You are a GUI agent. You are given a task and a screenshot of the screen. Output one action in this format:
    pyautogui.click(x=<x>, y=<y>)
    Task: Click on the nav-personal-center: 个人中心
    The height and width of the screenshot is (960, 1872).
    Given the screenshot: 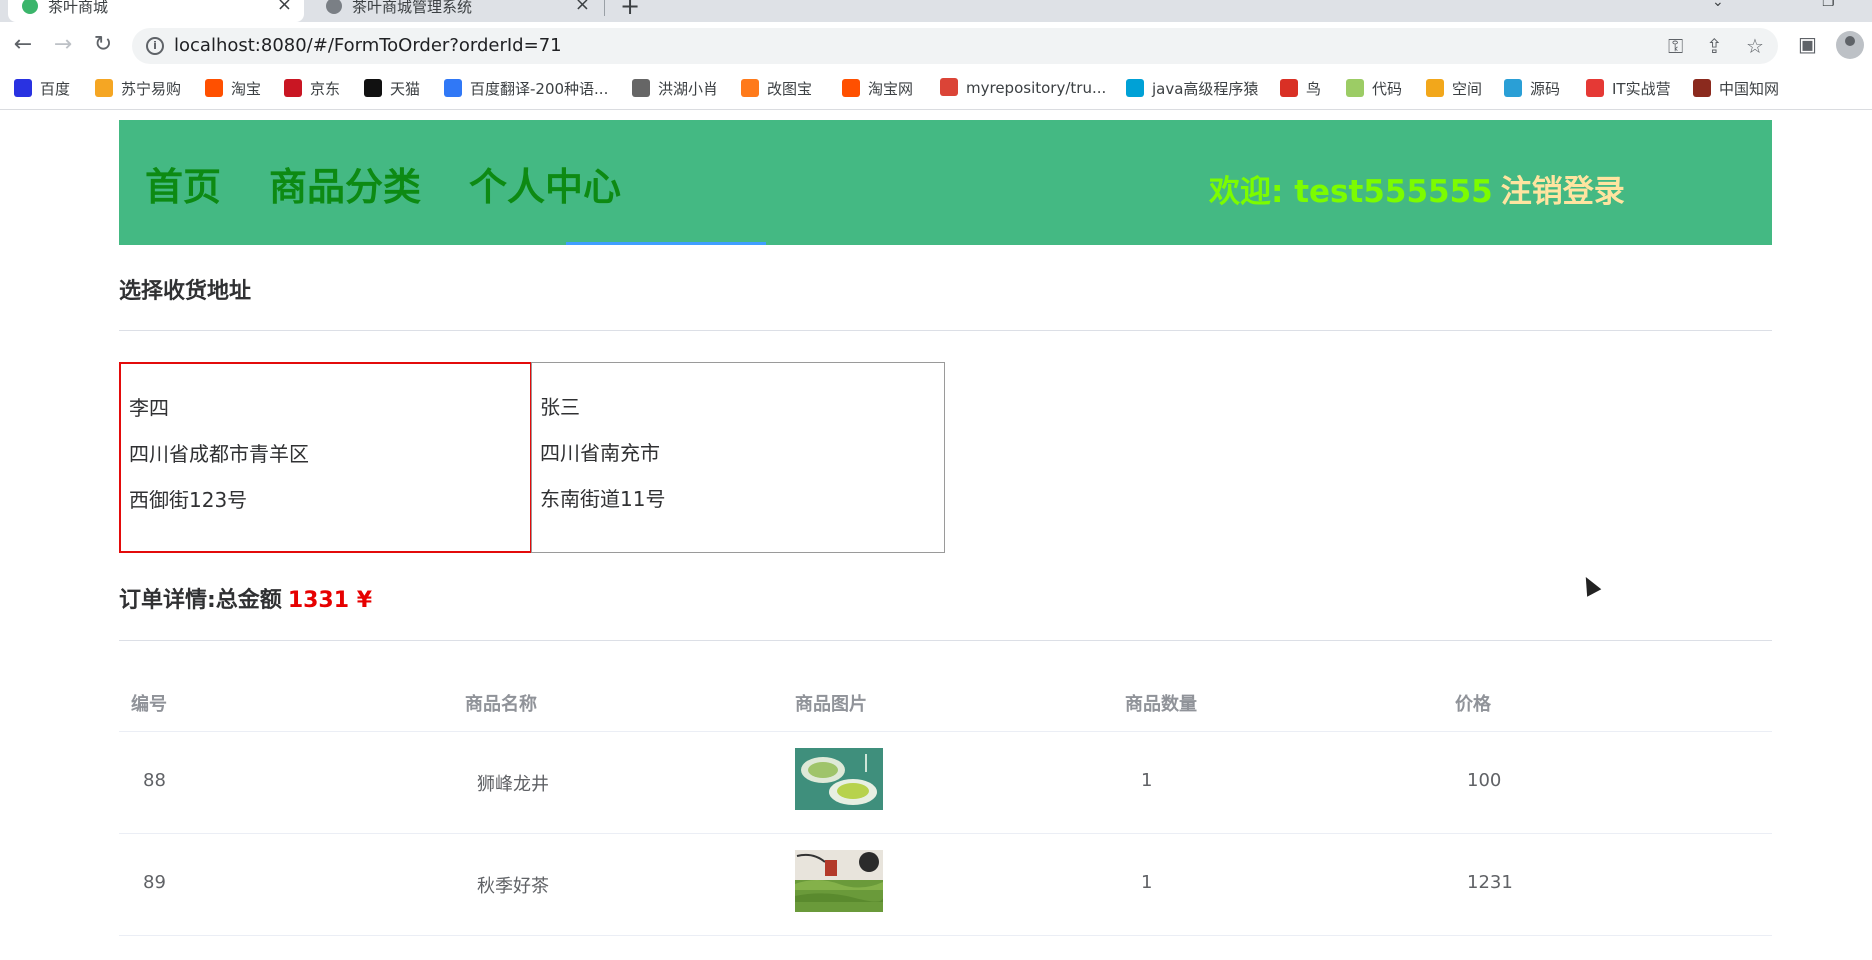 What is the action you would take?
    pyautogui.click(x=545, y=183)
    